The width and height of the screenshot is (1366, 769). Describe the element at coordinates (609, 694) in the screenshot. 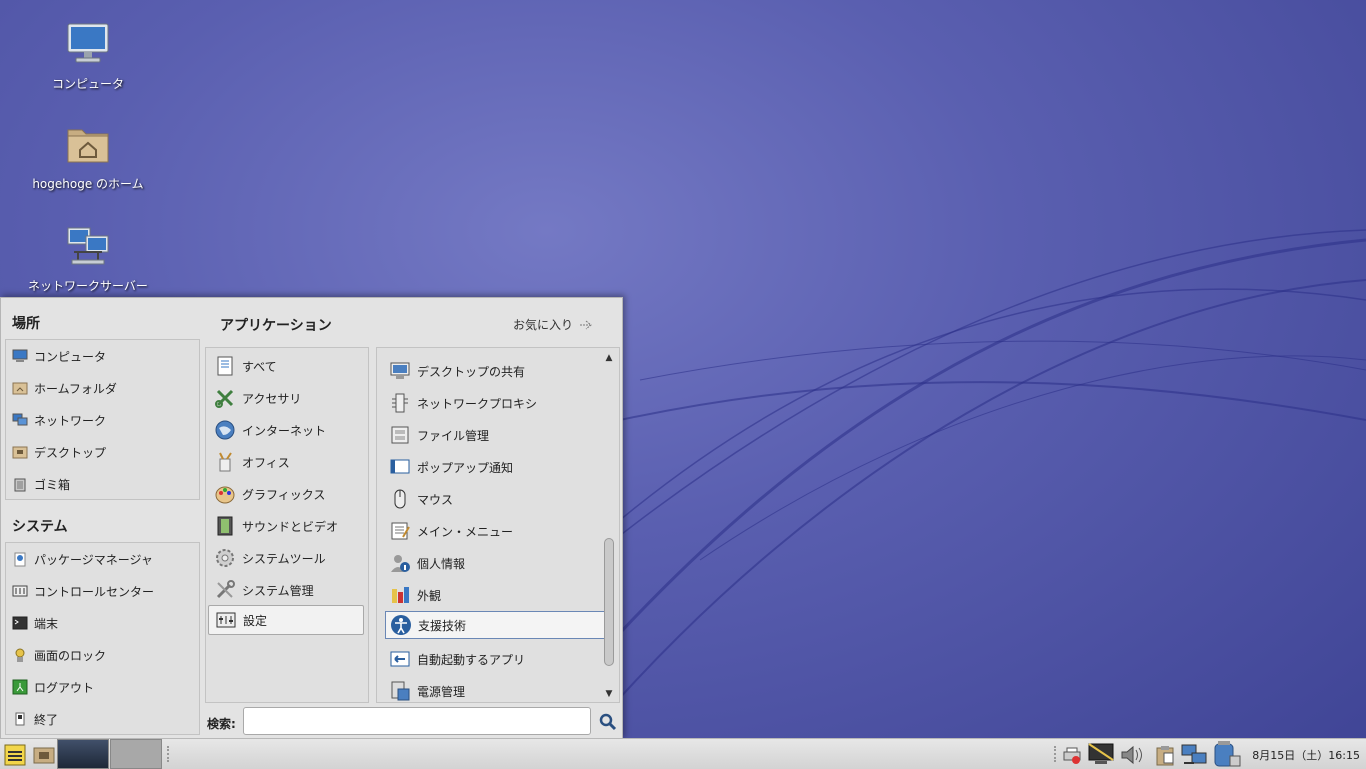

I see `scroll-down-icon: ▼` at that location.